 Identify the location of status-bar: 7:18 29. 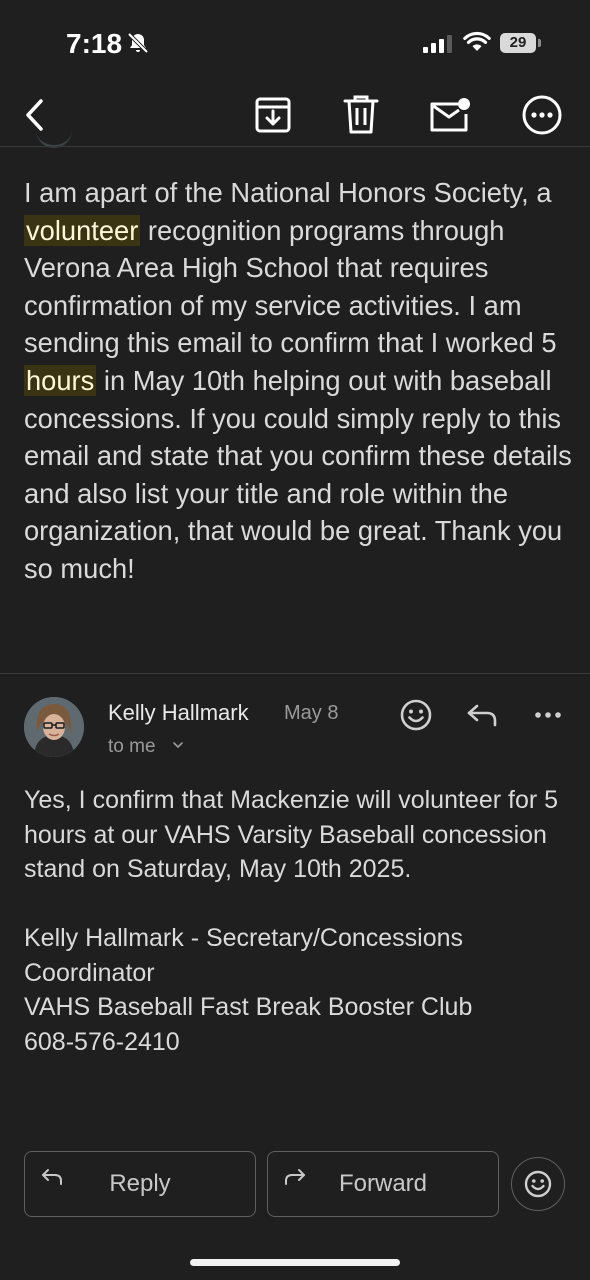
(295, 40).